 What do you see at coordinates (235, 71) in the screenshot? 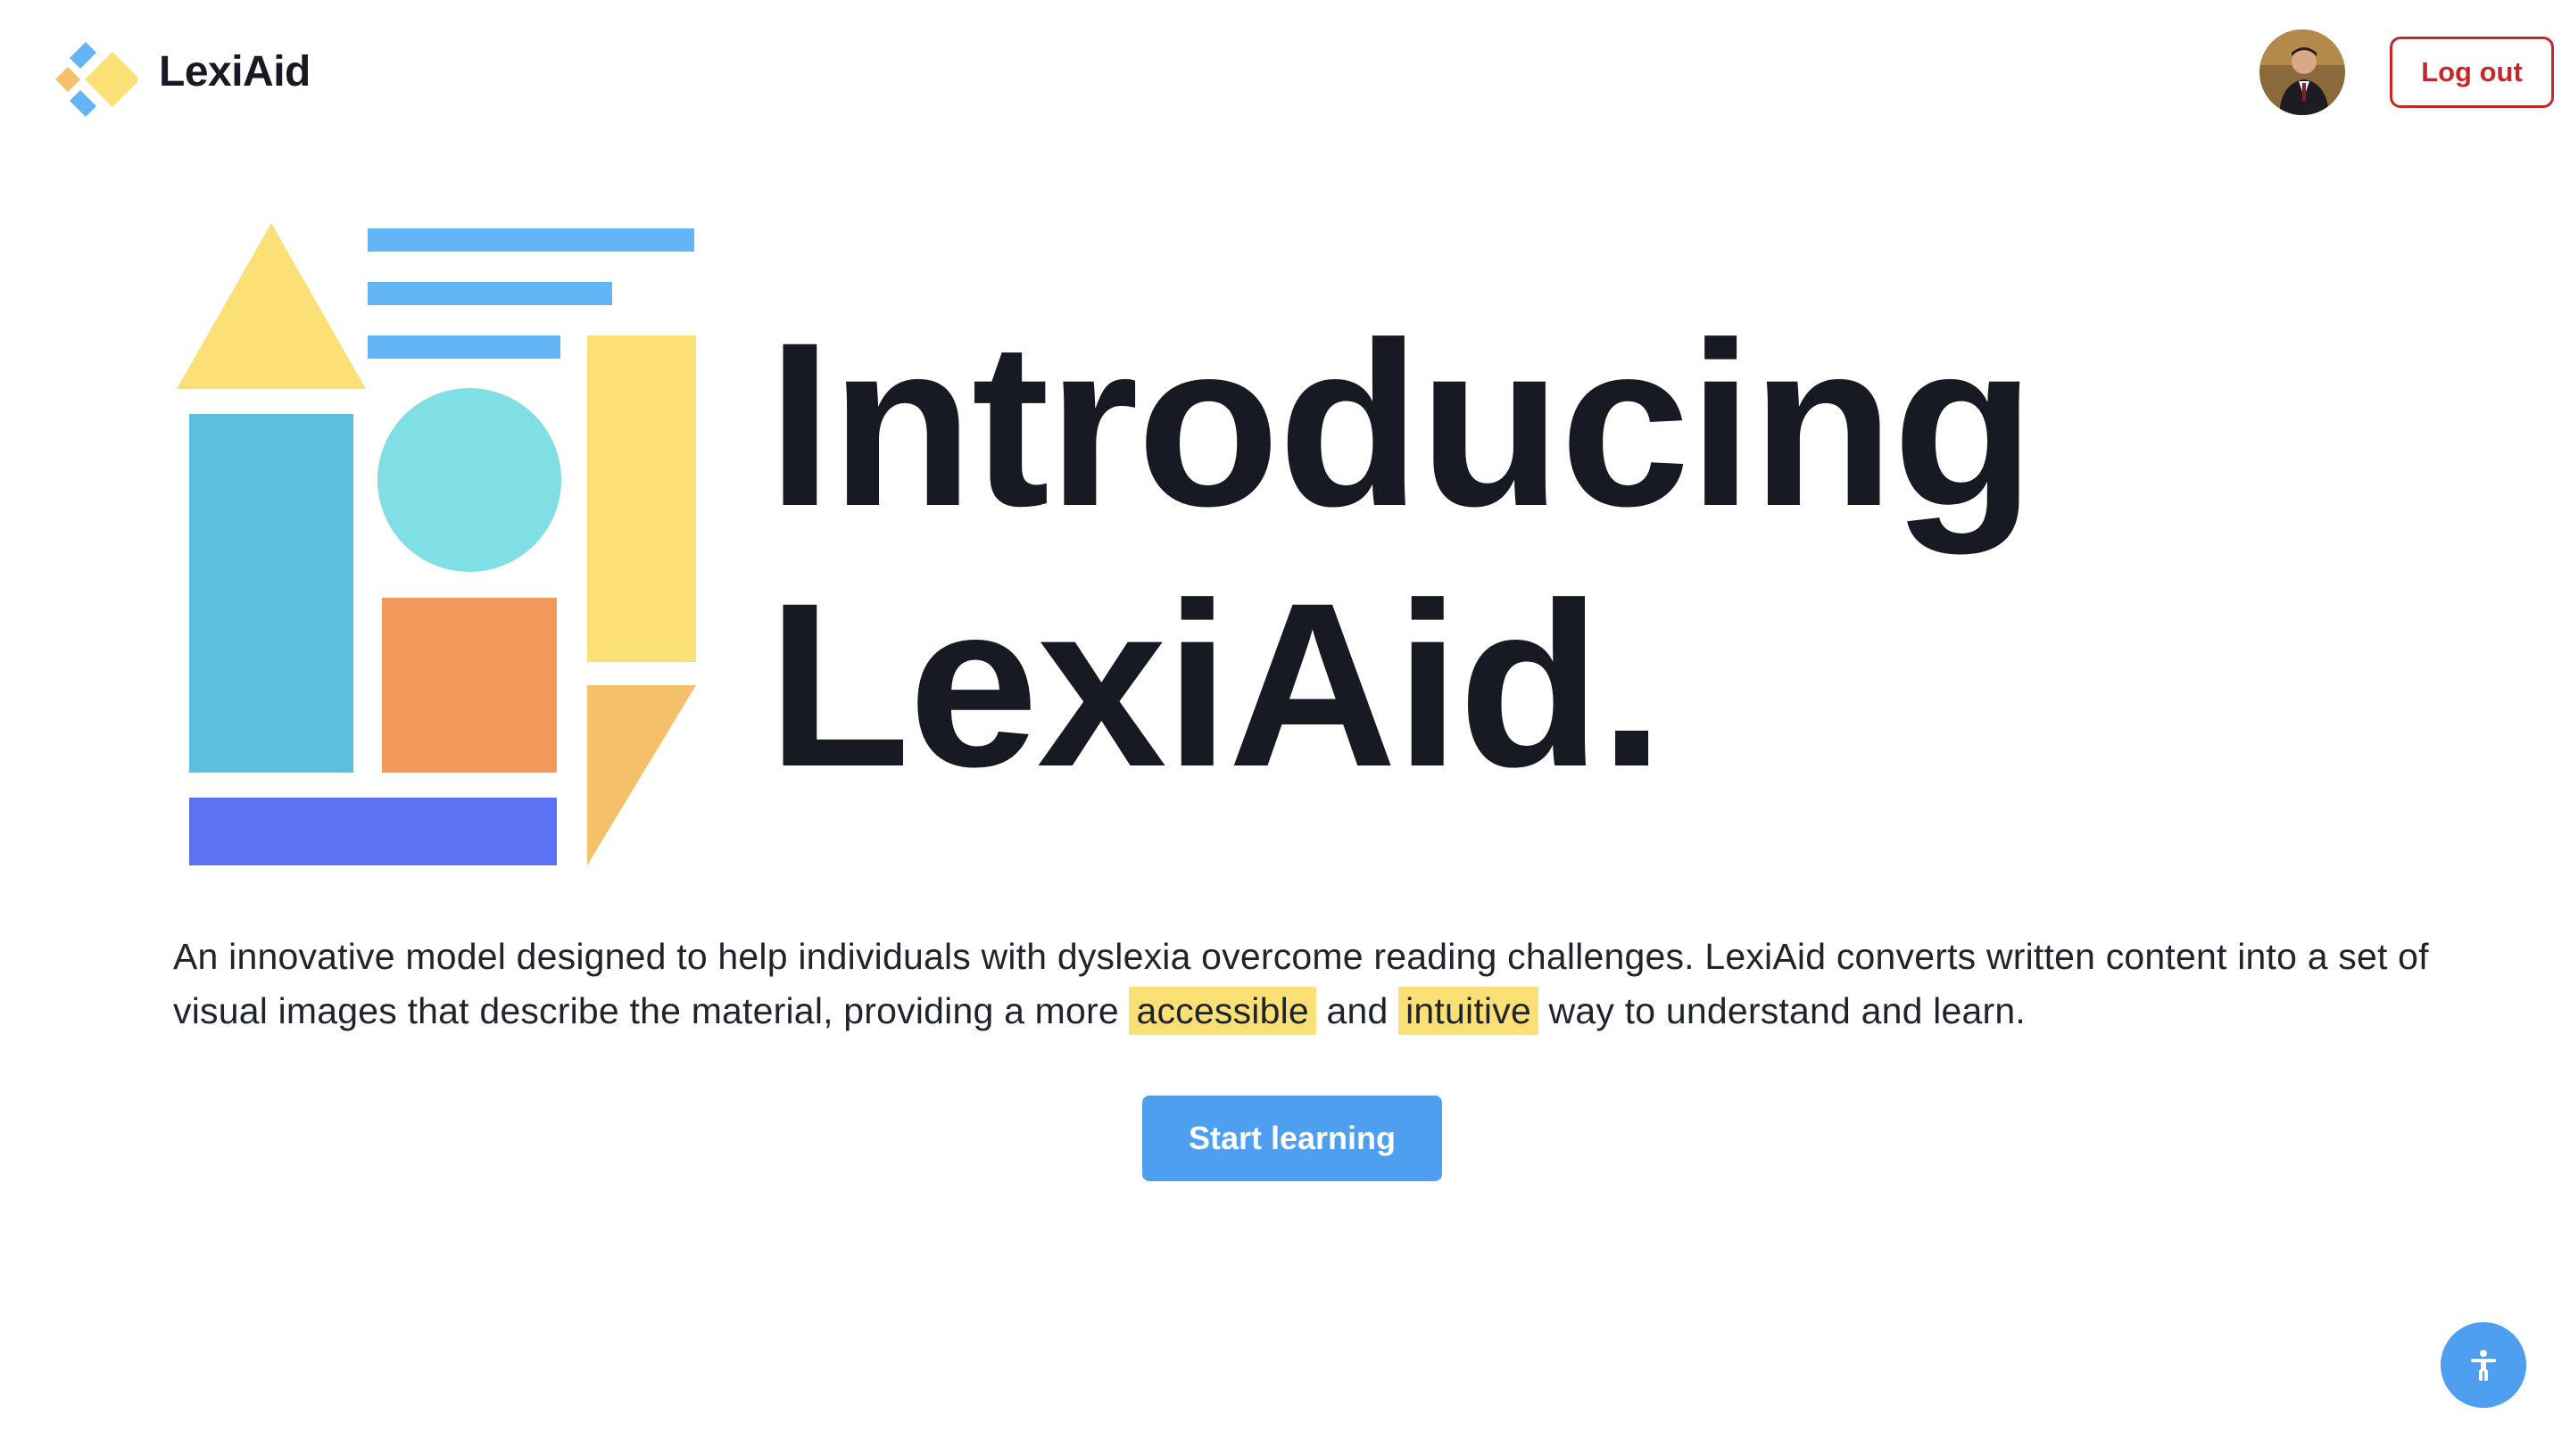
I see `brand-name: LexiAid` at bounding box center [235, 71].